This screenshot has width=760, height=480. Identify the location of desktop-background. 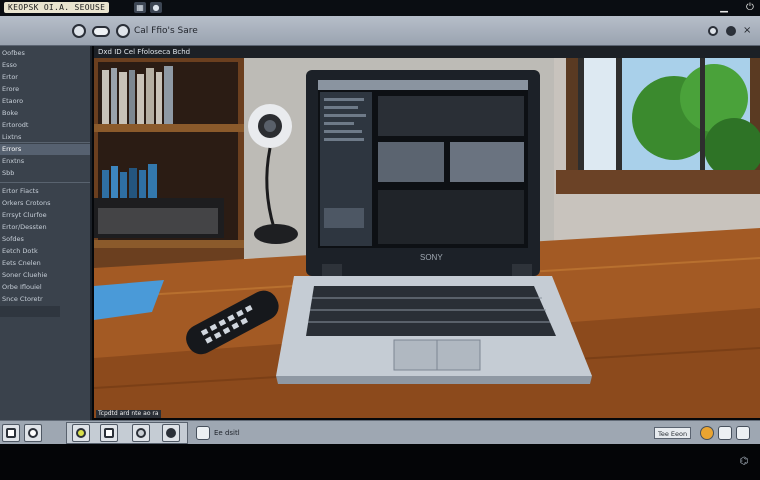
(380, 462).